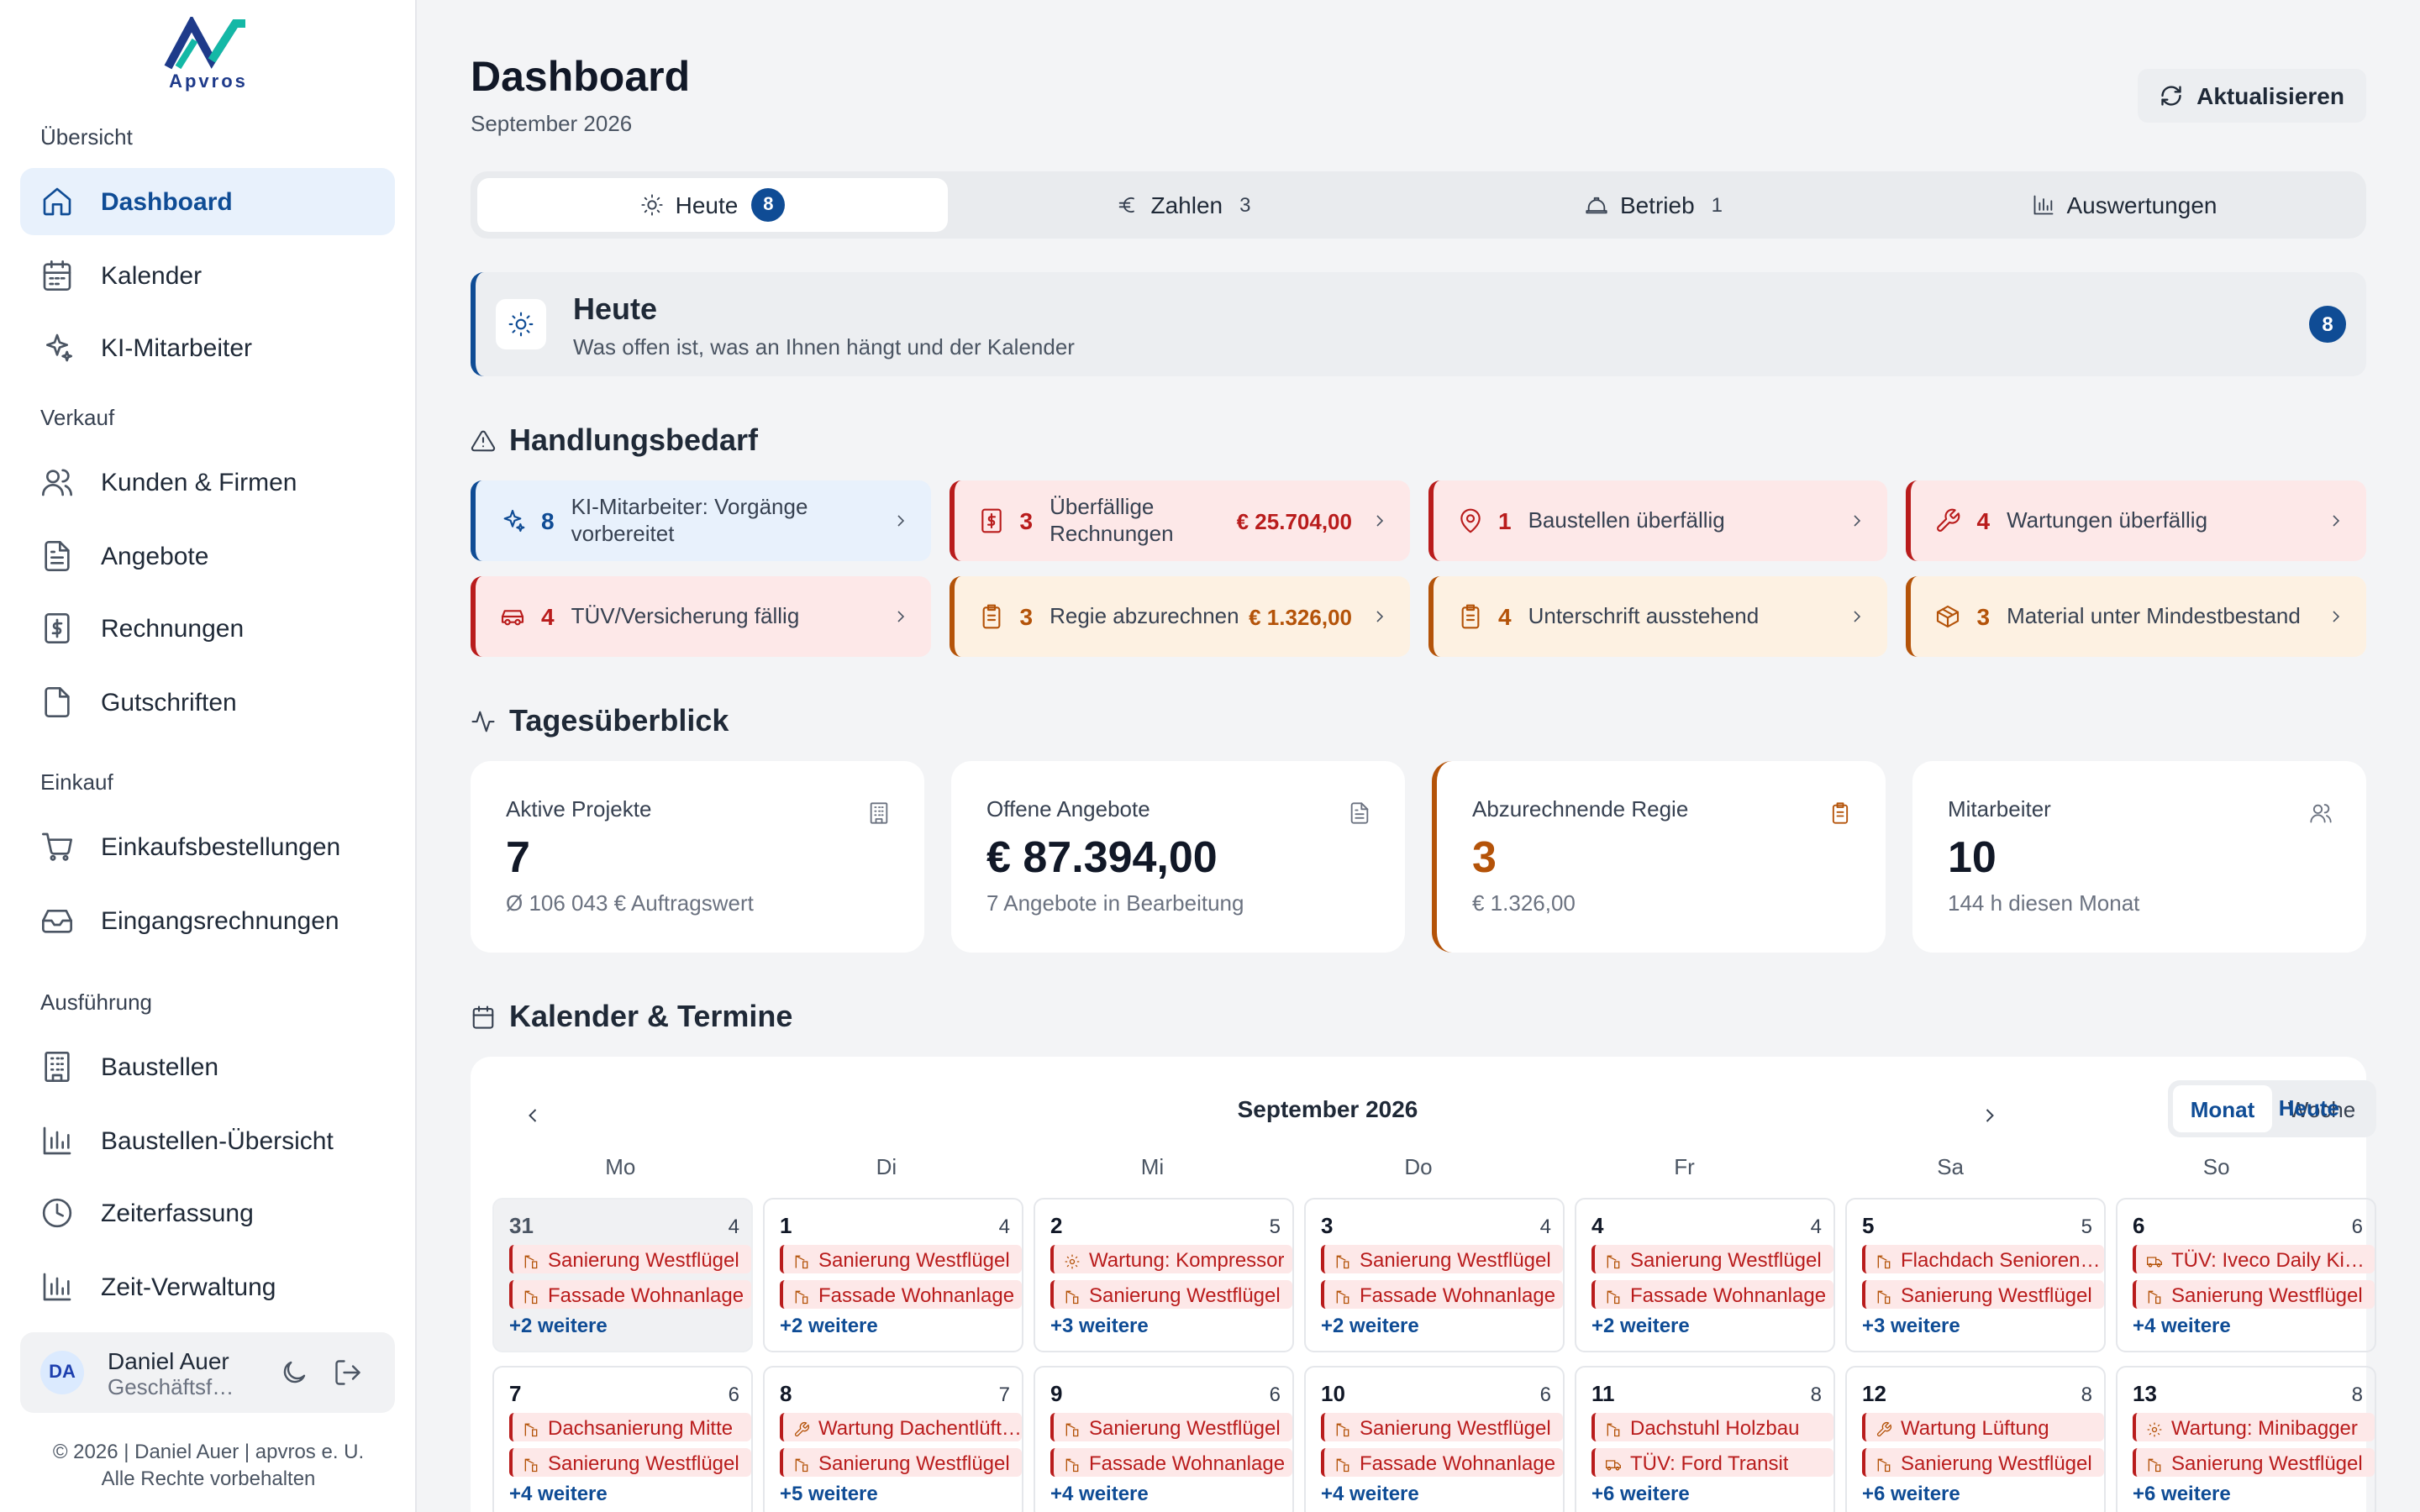 This screenshot has width=2420, height=1512. What do you see at coordinates (207, 628) in the screenshot?
I see `sidebar-item-rechnungen: Rechnungen` at bounding box center [207, 628].